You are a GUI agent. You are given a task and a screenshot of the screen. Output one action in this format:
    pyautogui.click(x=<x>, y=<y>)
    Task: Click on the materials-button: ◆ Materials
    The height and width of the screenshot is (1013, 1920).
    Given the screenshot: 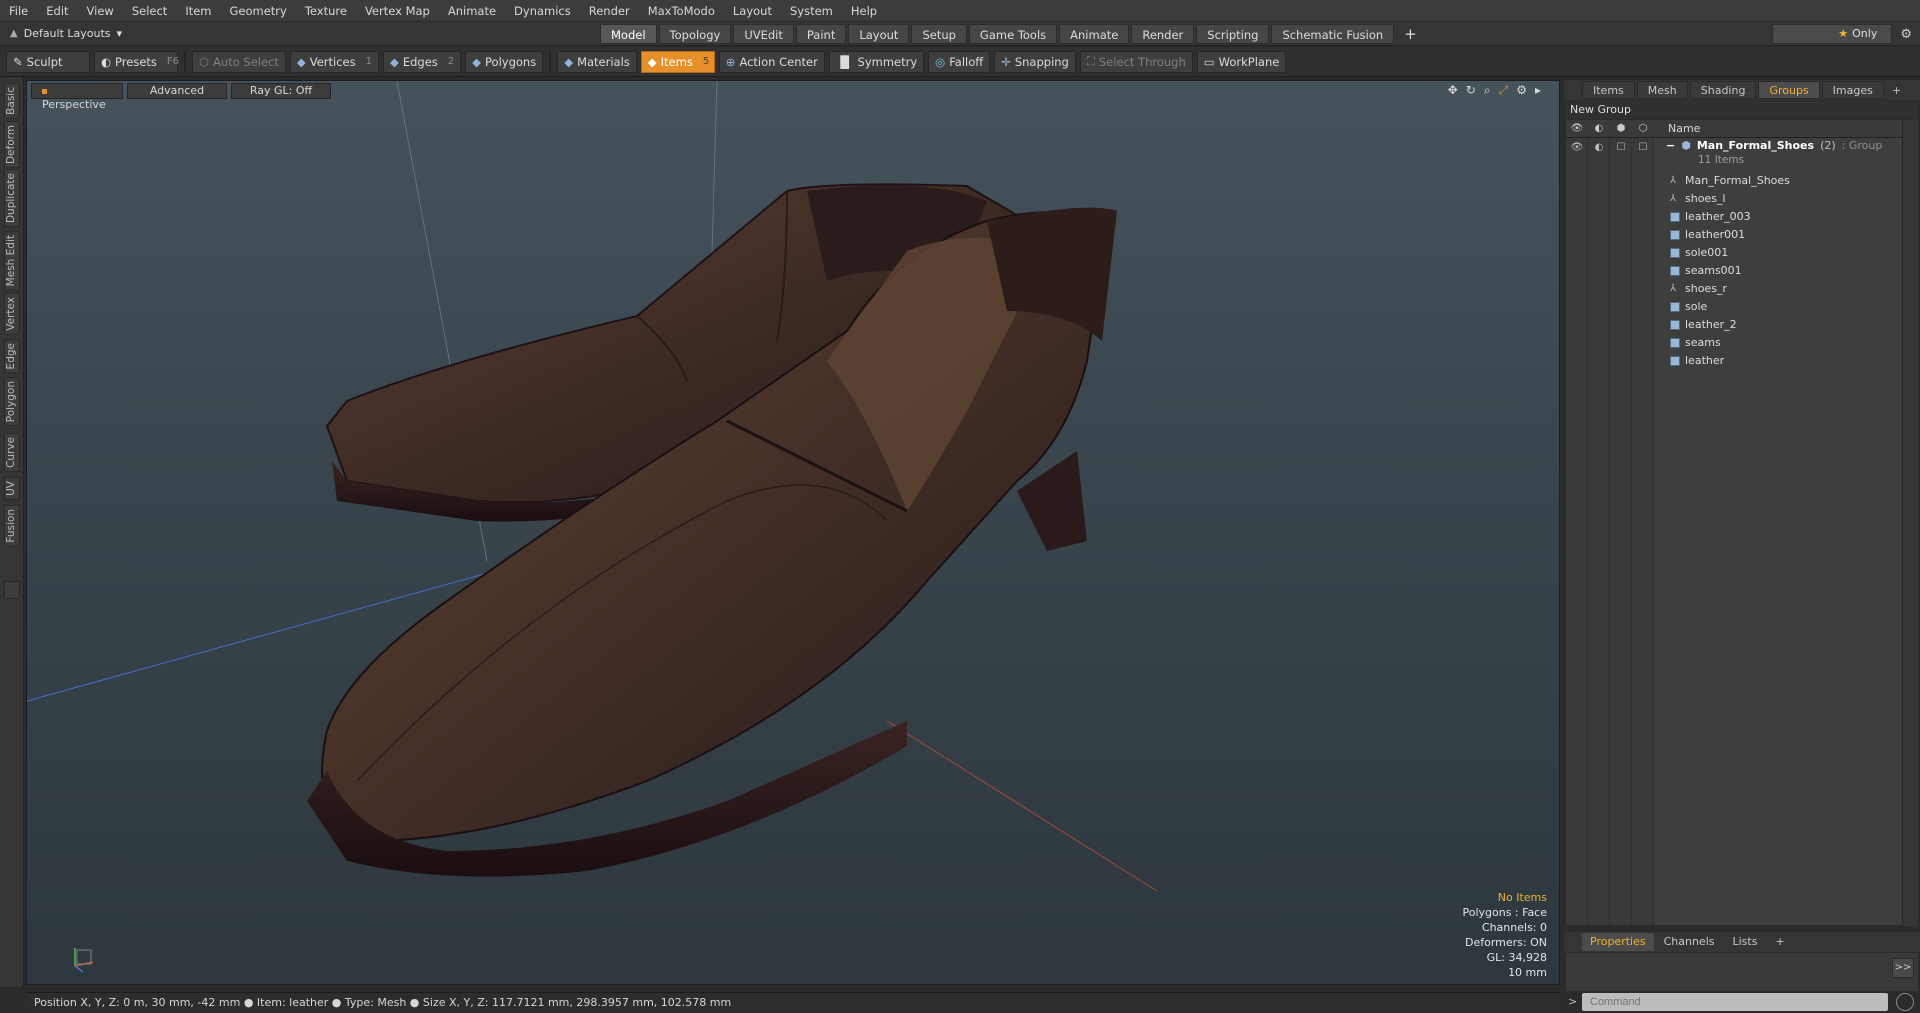 What is the action you would take?
    pyautogui.click(x=597, y=61)
    